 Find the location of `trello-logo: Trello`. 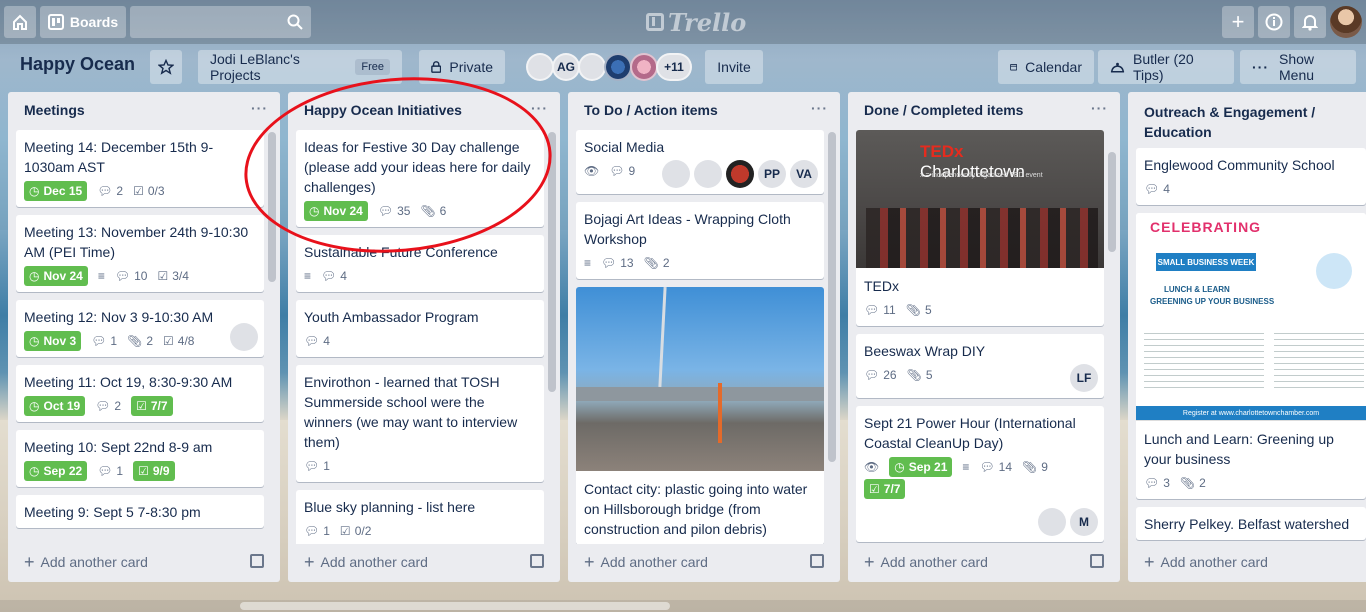

trello-logo: Trello is located at coordinates (696, 22).